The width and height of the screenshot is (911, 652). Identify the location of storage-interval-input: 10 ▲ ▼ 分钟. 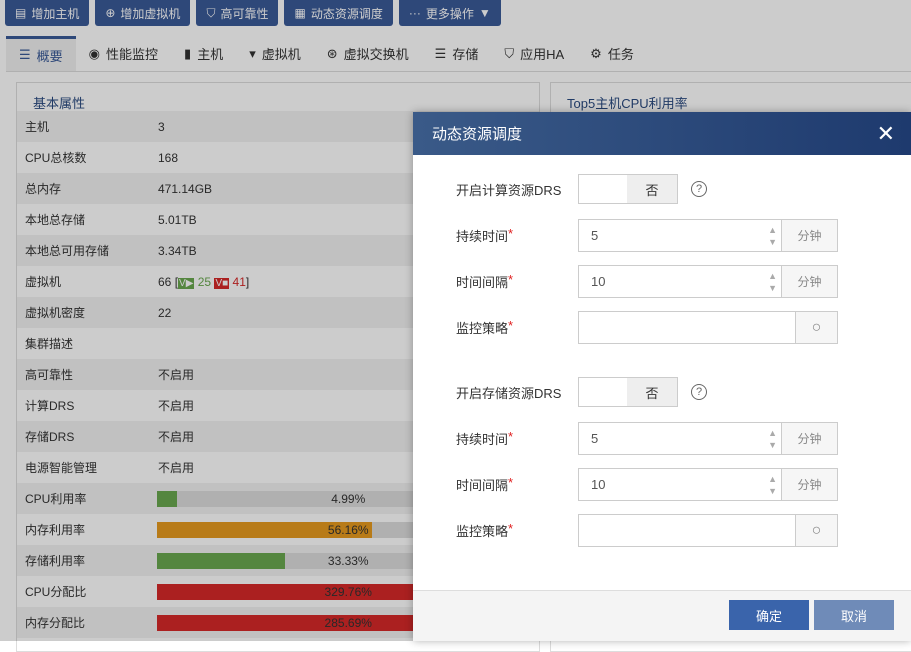
(708, 484).